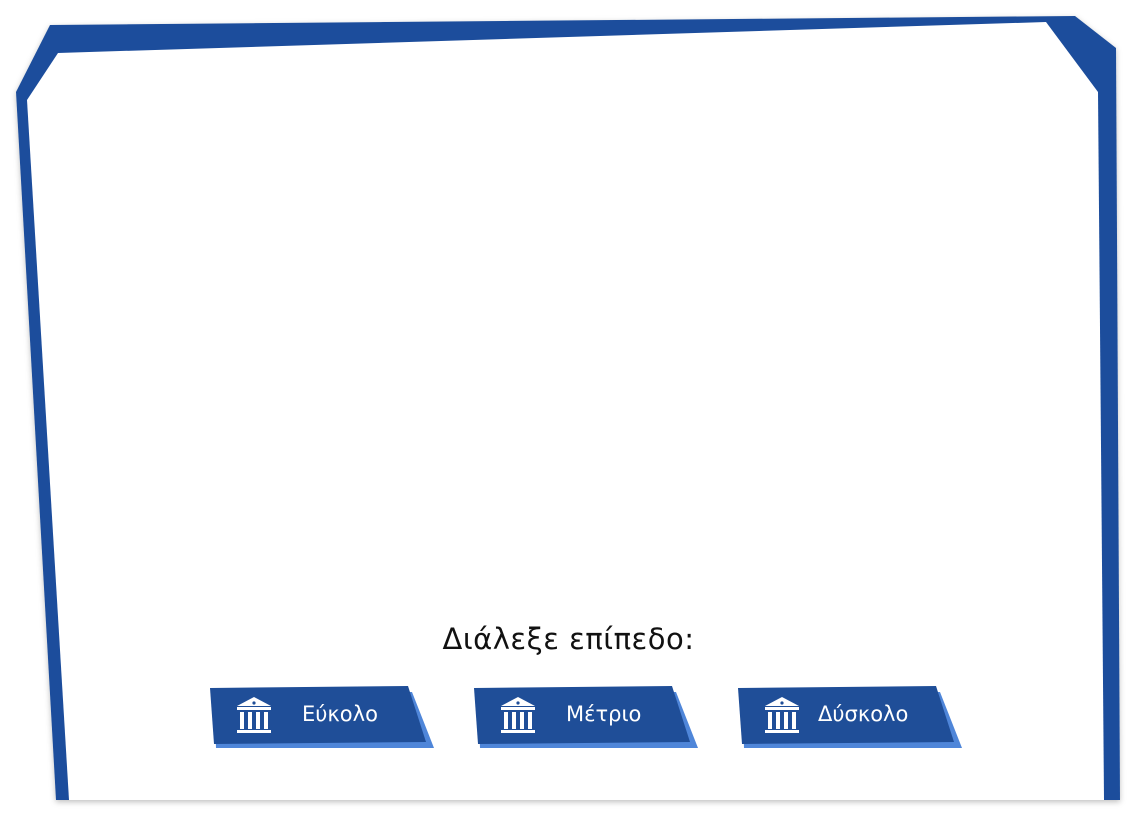  I want to click on easy-label: Εύκολο, so click(340, 714).